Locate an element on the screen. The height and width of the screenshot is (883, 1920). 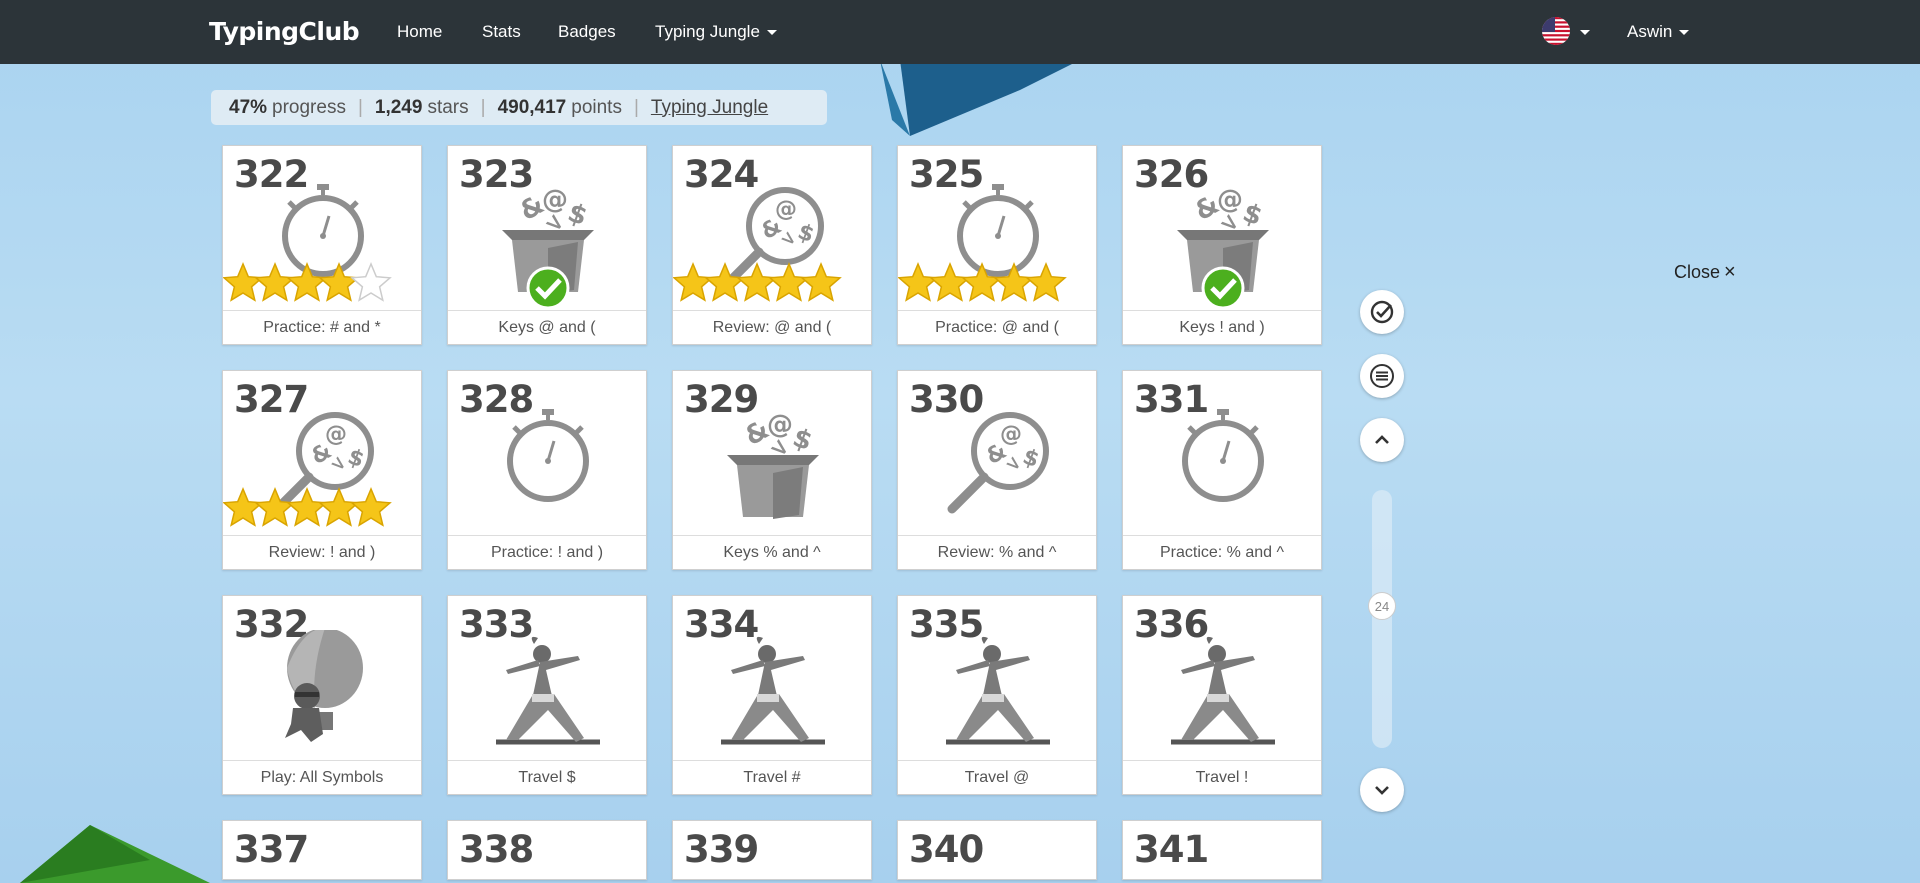
close-button: Close × is located at coordinates (1705, 272).